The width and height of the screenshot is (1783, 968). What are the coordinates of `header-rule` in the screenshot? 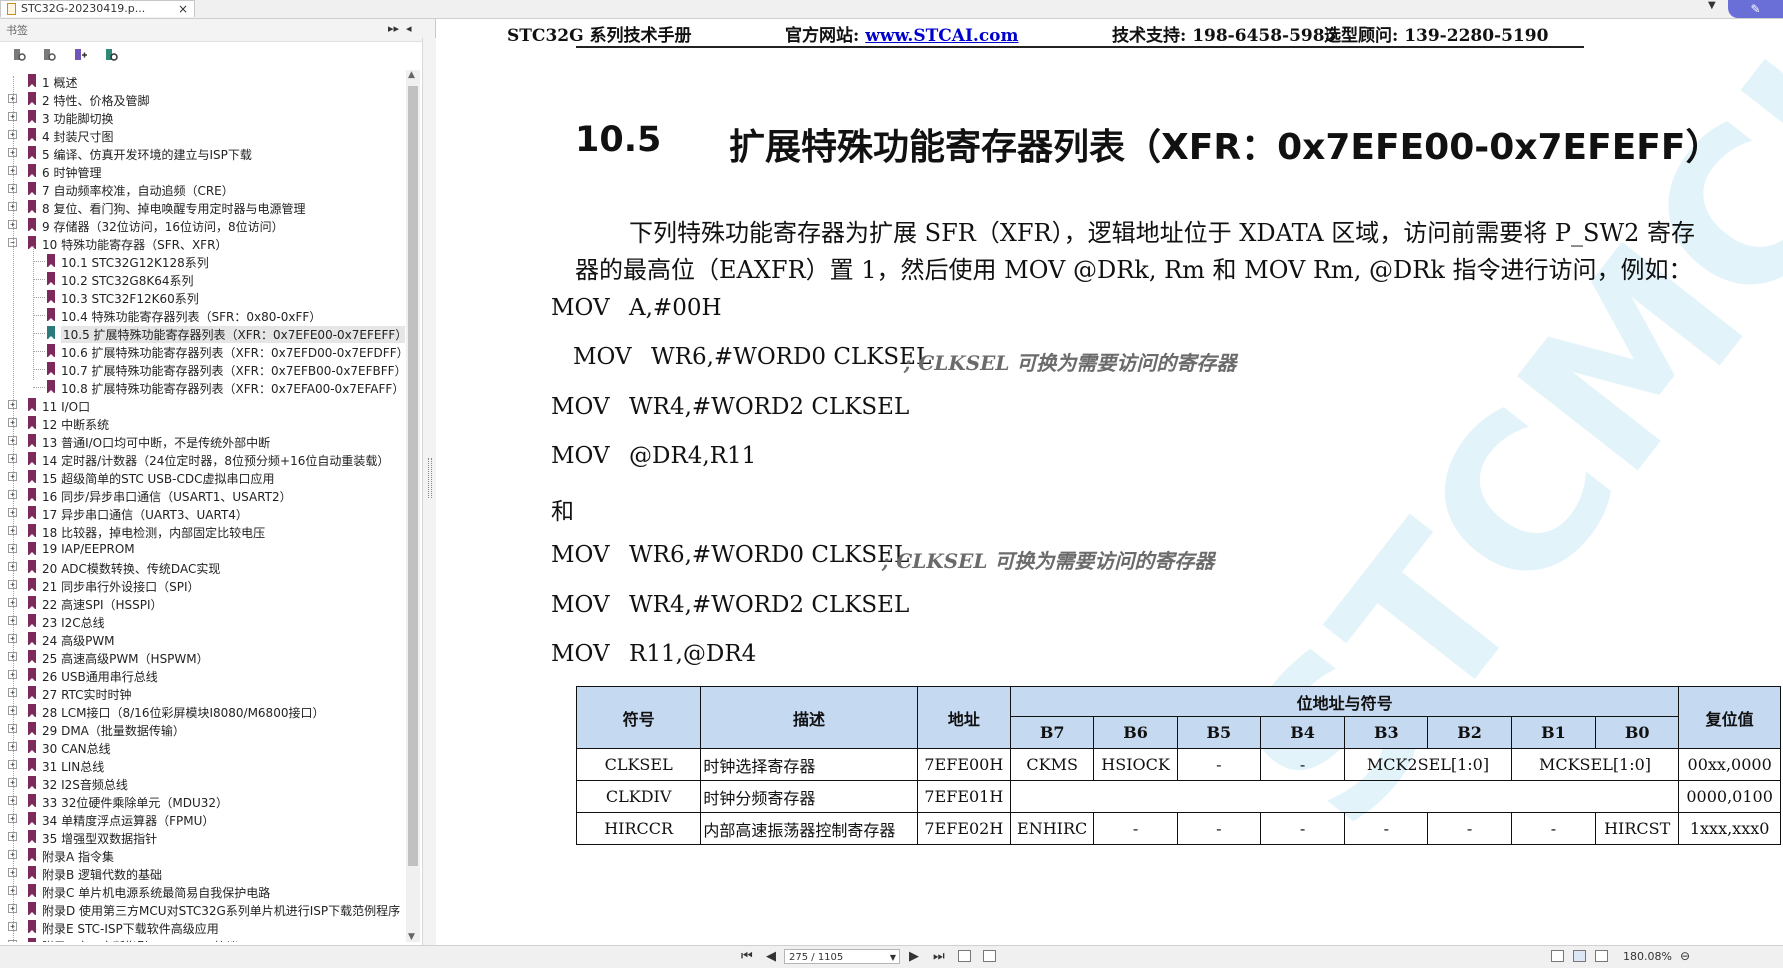 It's located at (1080, 47).